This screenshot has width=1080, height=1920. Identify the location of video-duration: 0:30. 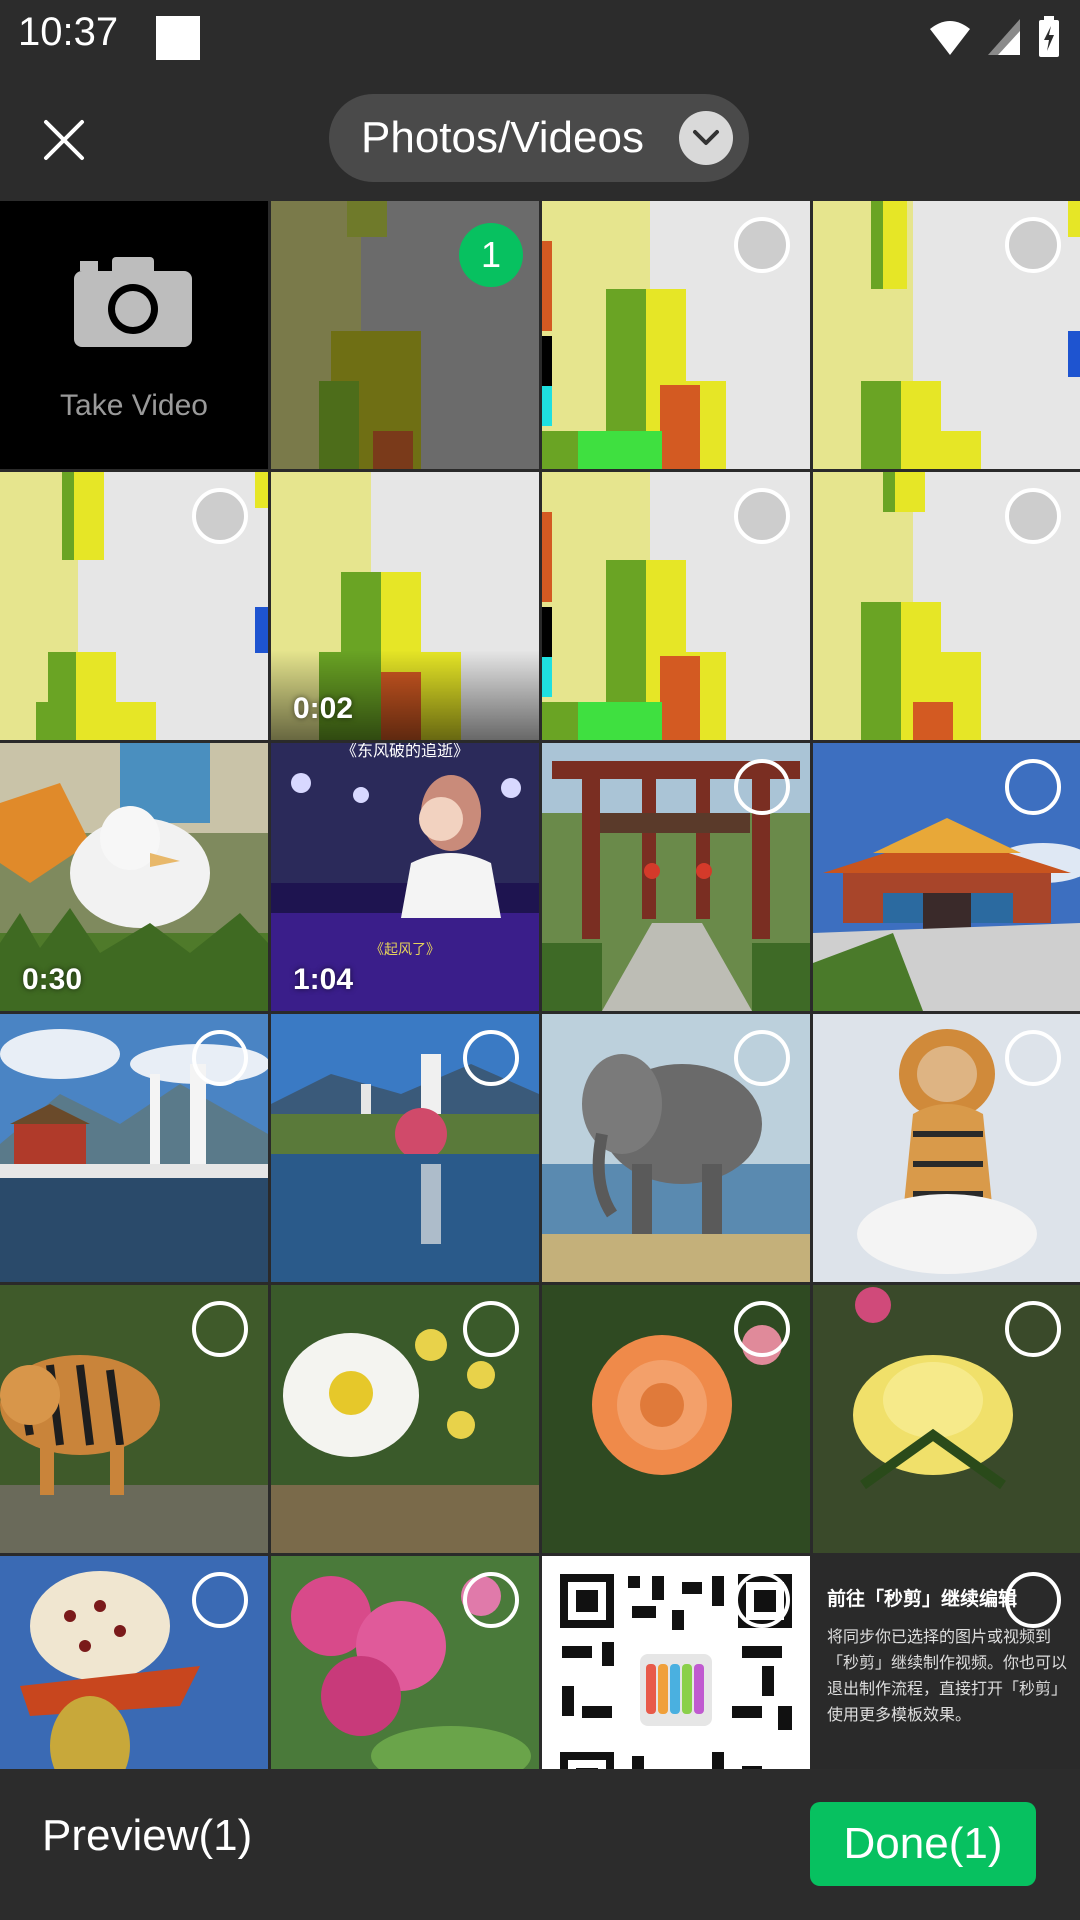
(52, 979).